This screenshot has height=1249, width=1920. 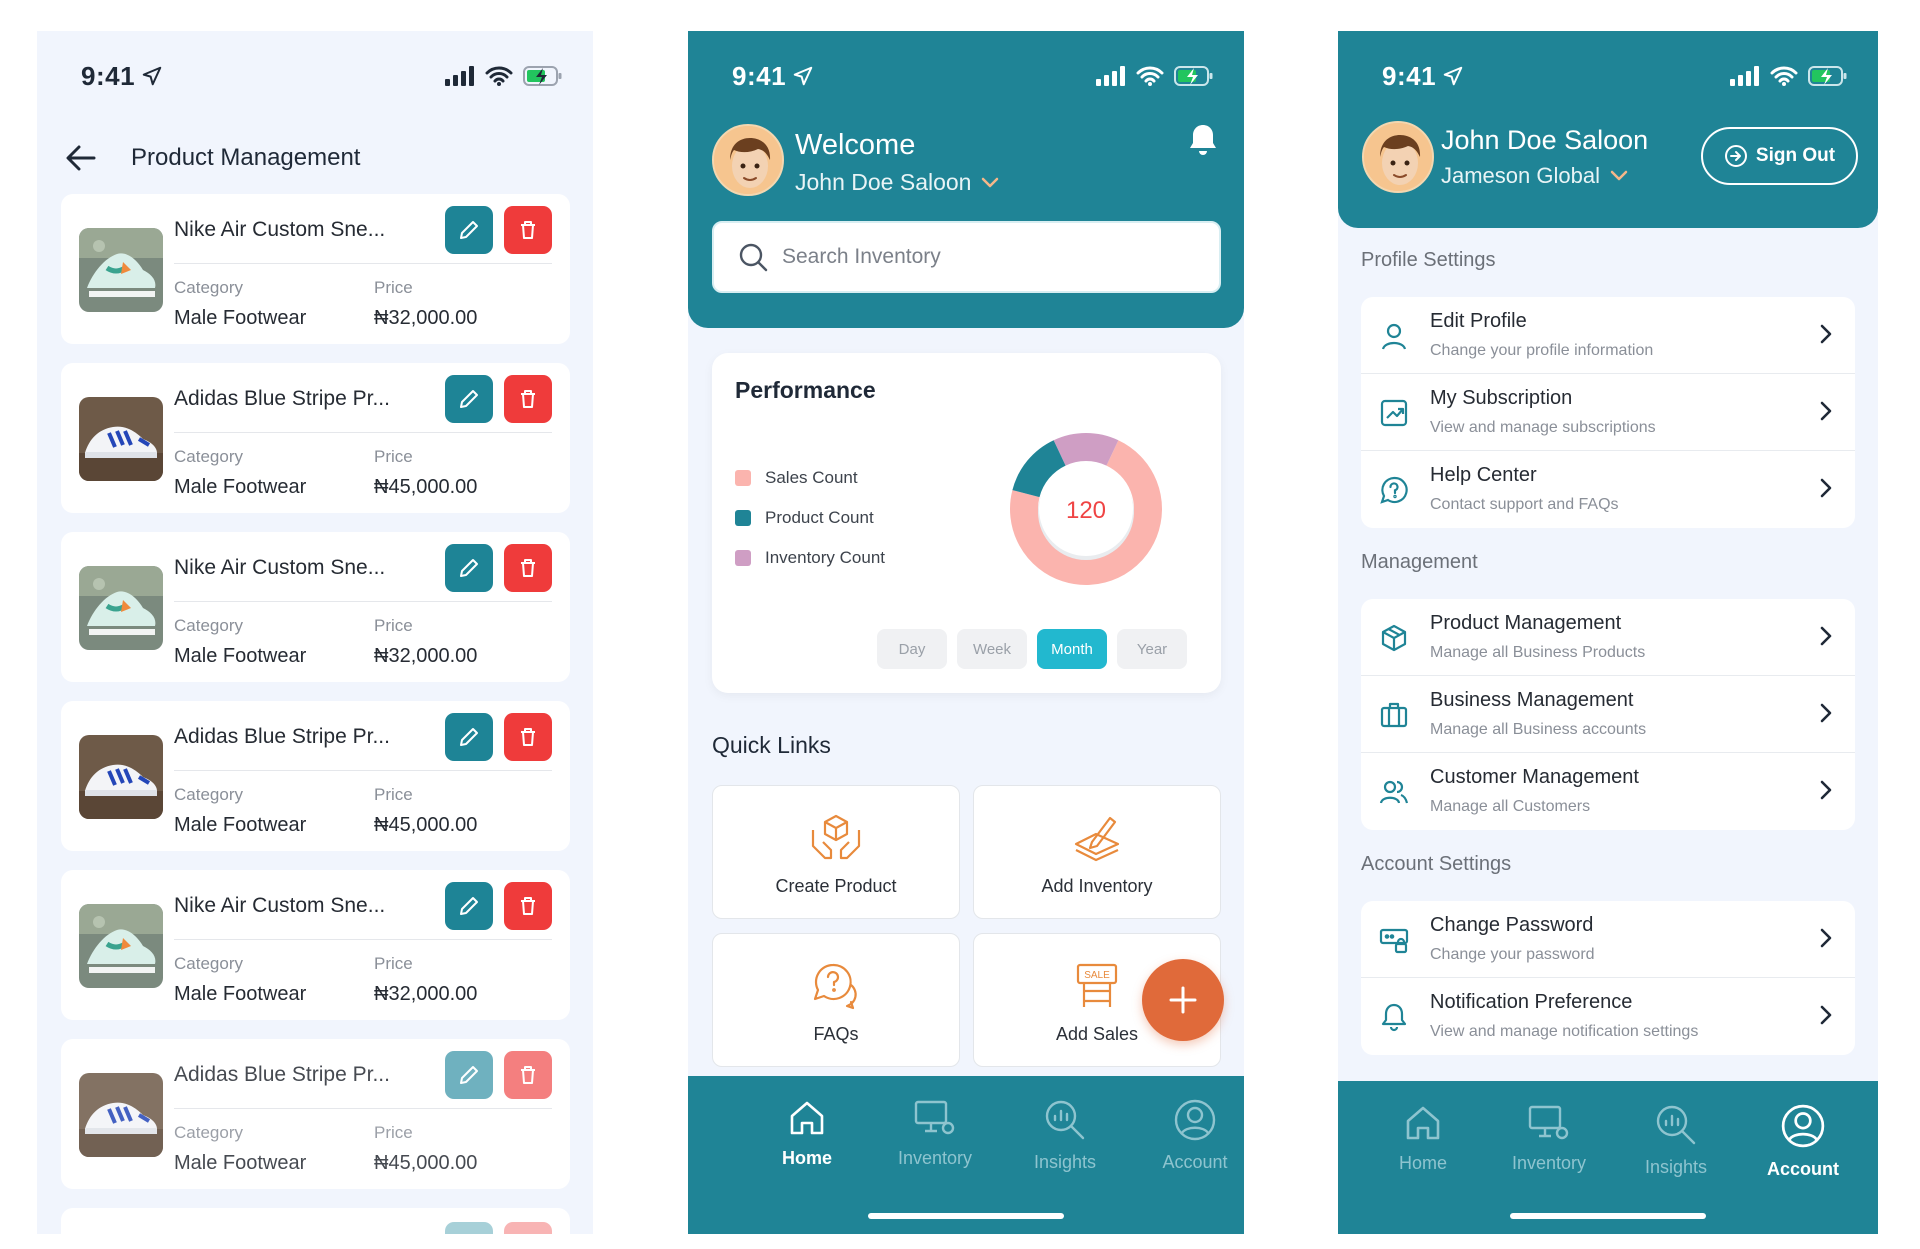 I want to click on business-switcher: John Doe Saloon, so click(x=897, y=182).